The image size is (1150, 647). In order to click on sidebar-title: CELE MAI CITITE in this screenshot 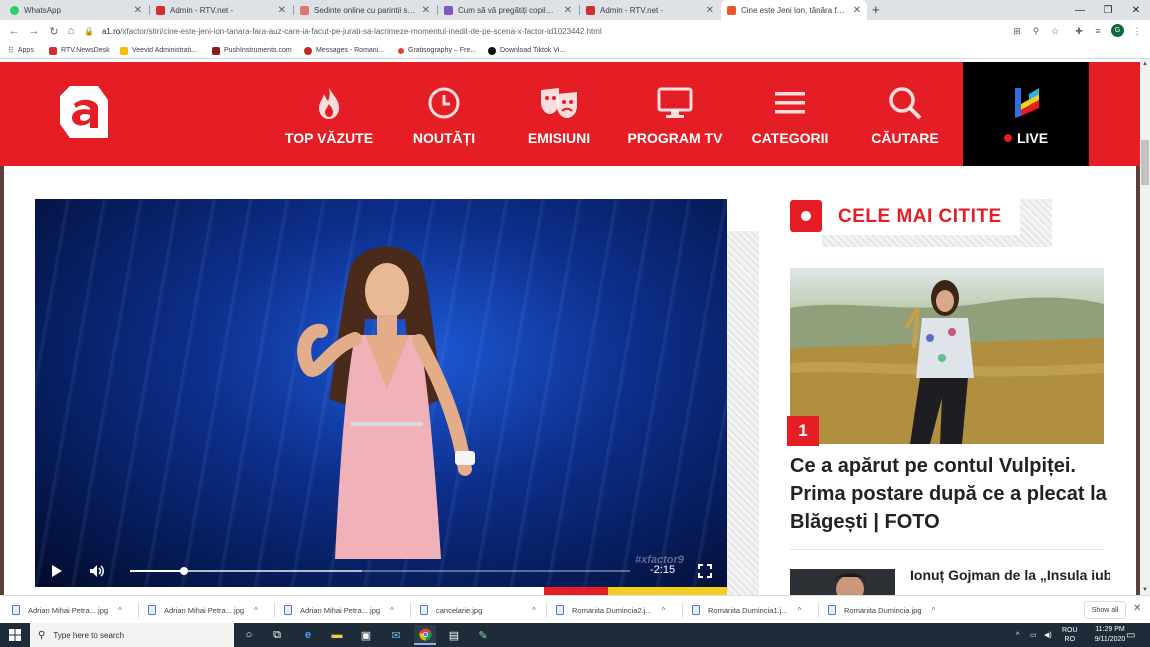, I will do `click(921, 217)`.